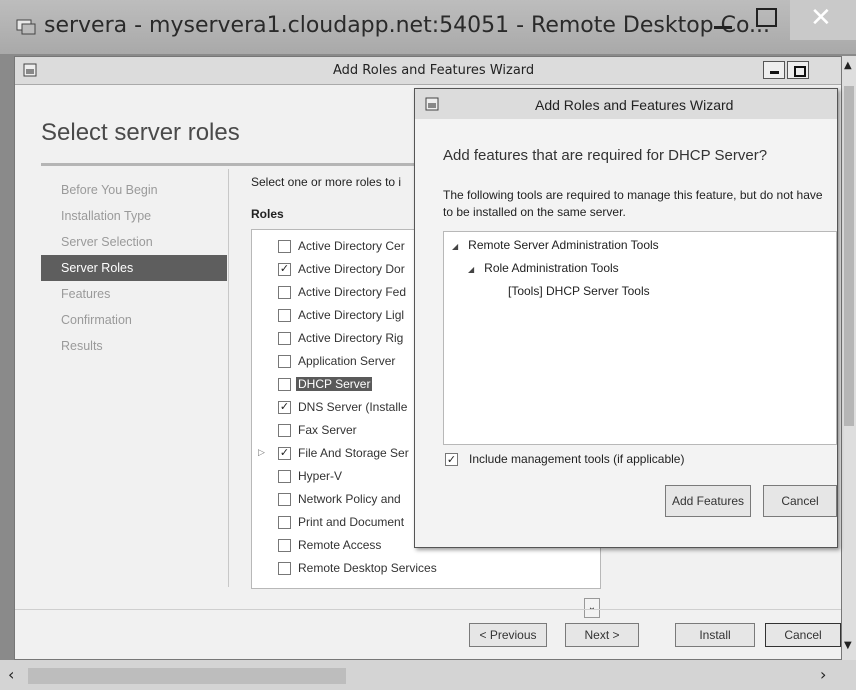 This screenshot has height=690, width=856. I want to click on wizard-maximize-button, so click(798, 70).